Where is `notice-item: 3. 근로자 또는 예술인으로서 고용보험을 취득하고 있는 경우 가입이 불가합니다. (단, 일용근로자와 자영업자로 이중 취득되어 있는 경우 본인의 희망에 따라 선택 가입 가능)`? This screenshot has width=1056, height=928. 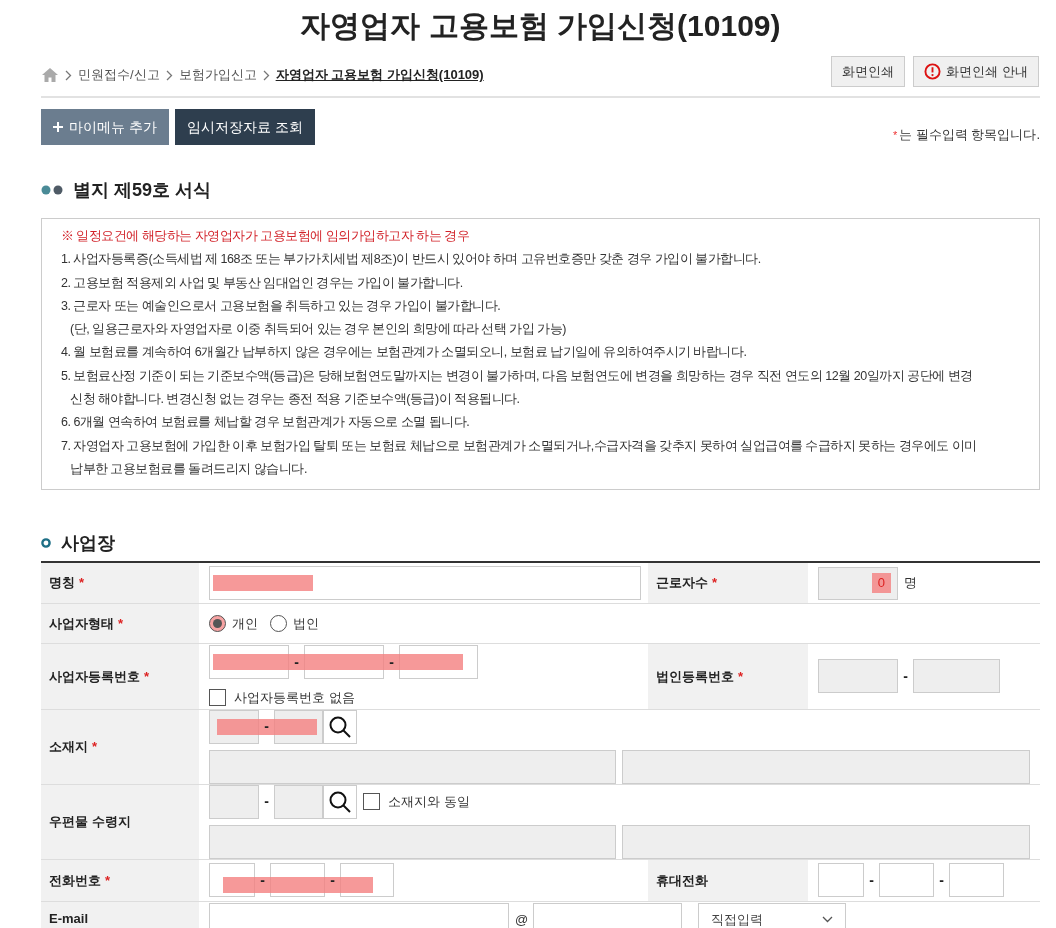 notice-item: 3. 근로자 또는 예술인으로서 고용보험을 취득하고 있는 경우 가입이 불가합니다. (단, 일용근로자와 자영업자로 이중 취득되어 있는 경우 본인의 희망에 따라 선택 가입 가능) is located at coordinates (314, 318).